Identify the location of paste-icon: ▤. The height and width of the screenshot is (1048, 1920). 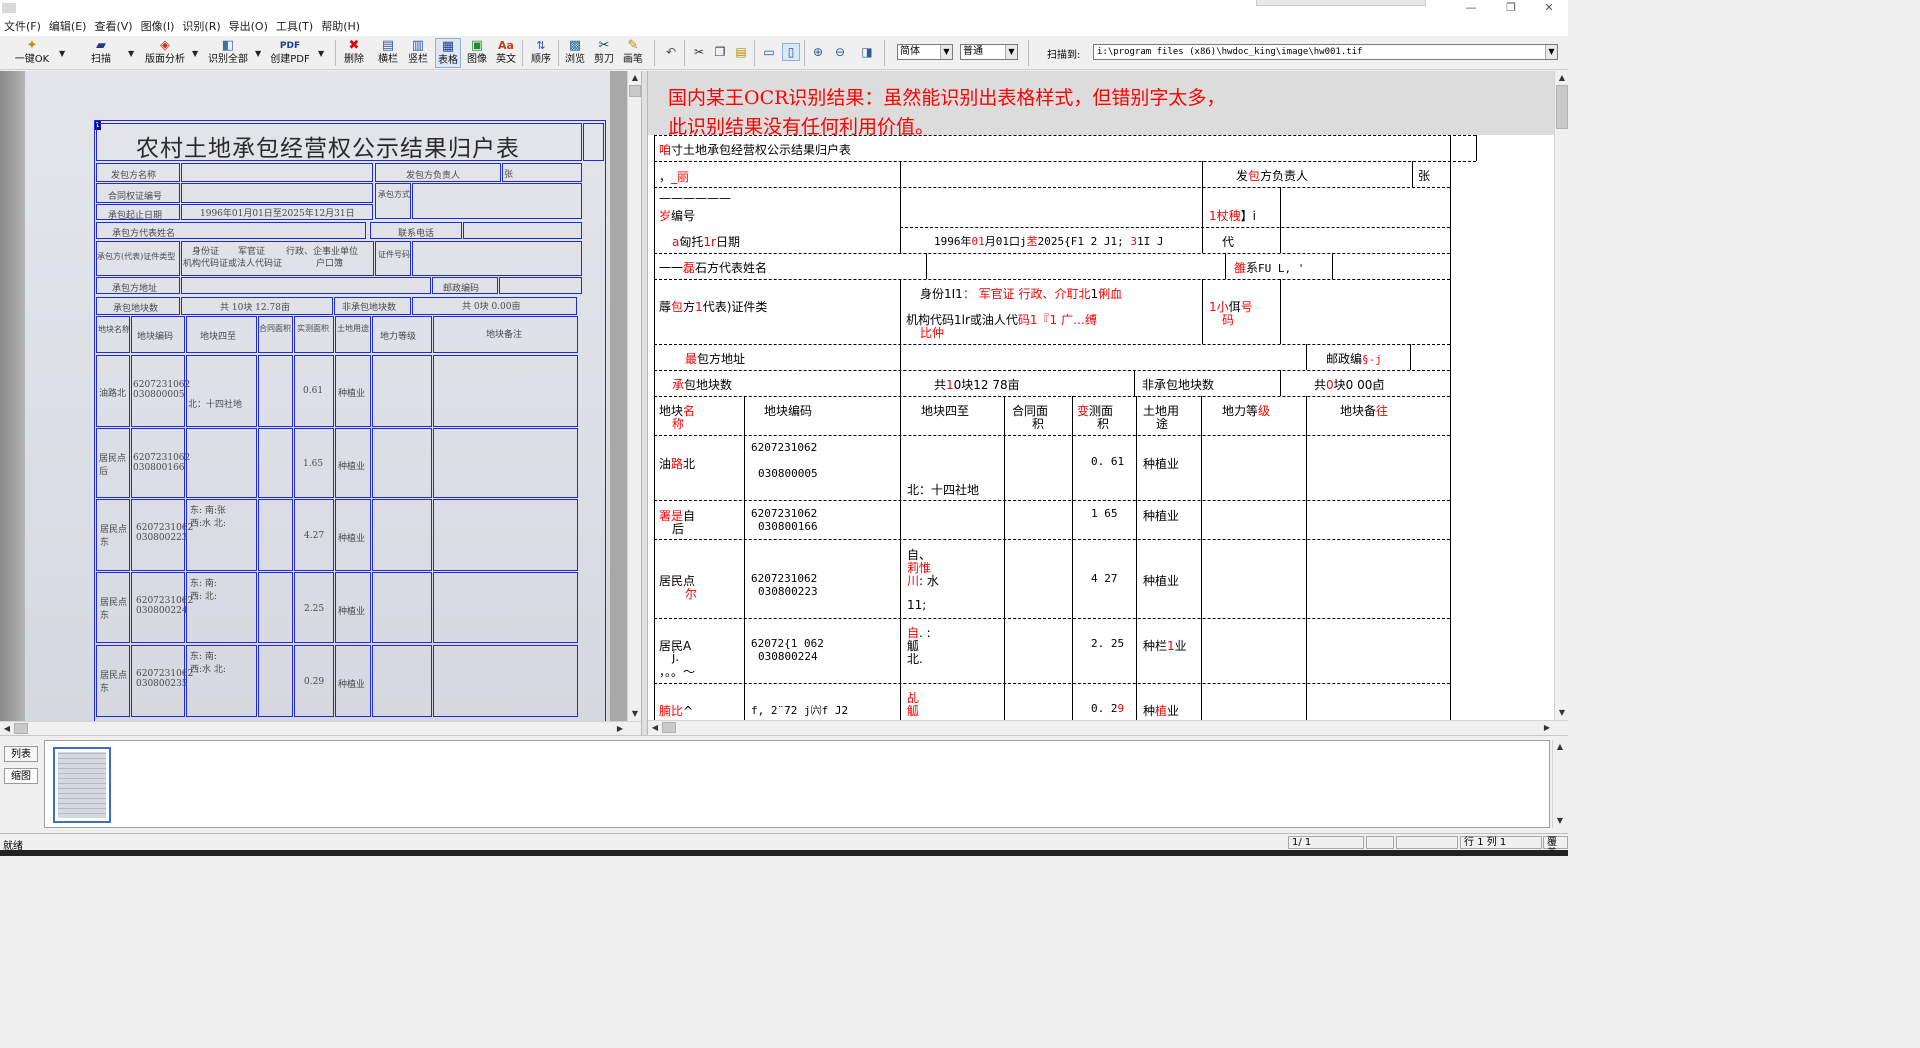
(741, 52).